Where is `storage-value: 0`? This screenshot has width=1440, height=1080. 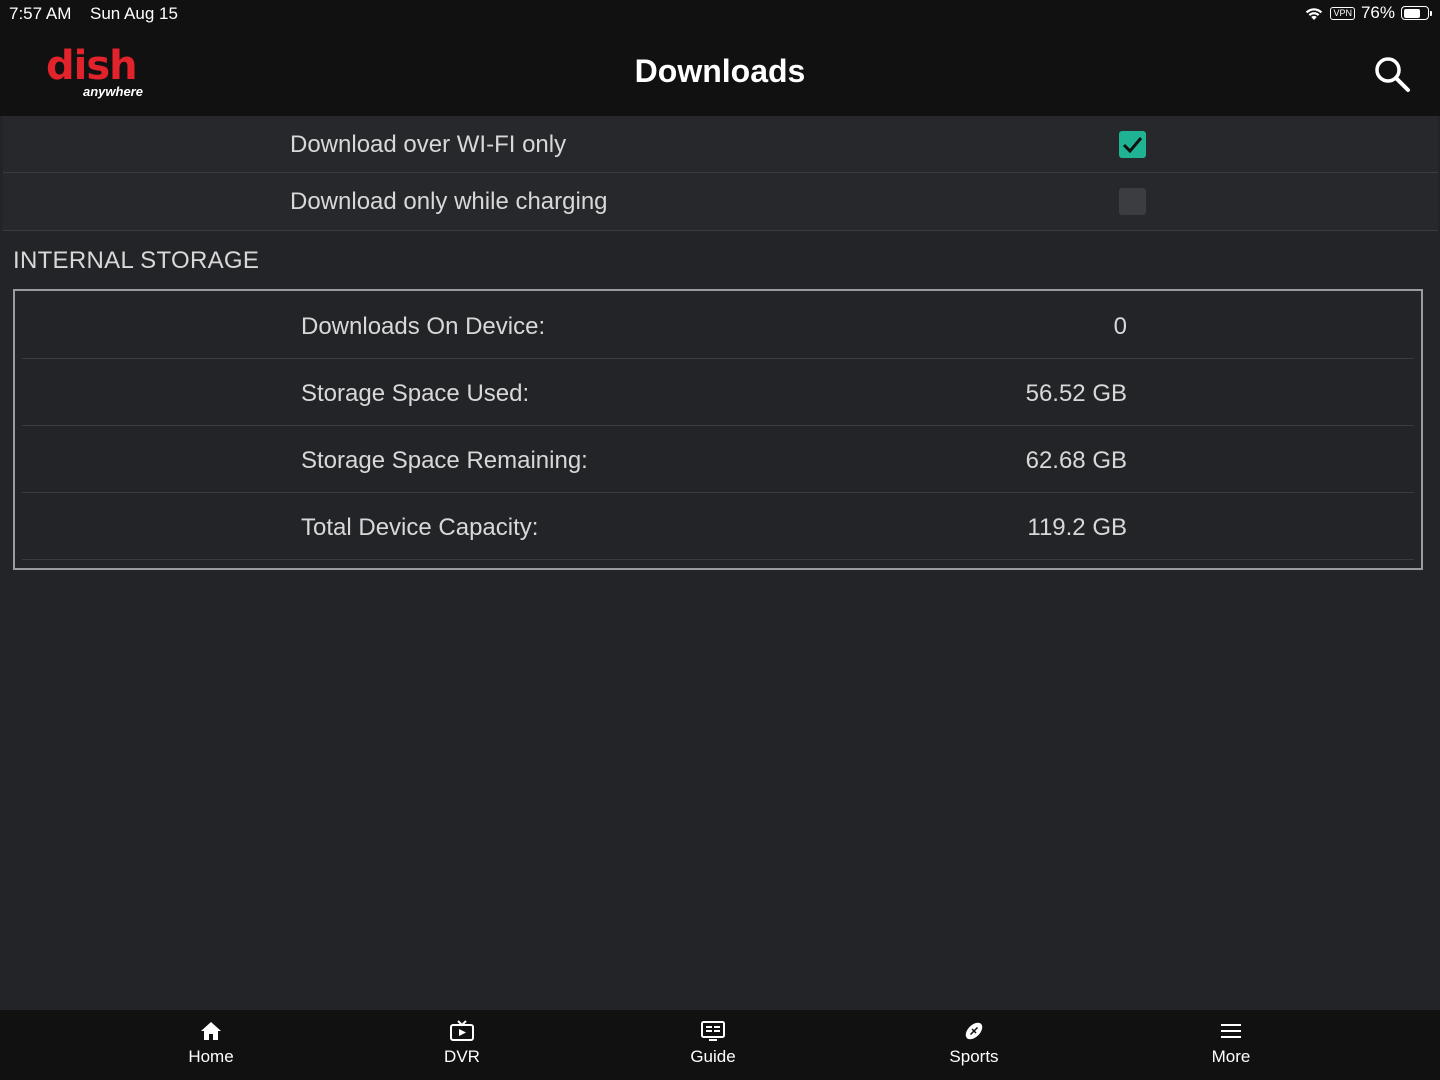 storage-value: 0 is located at coordinates (1120, 326).